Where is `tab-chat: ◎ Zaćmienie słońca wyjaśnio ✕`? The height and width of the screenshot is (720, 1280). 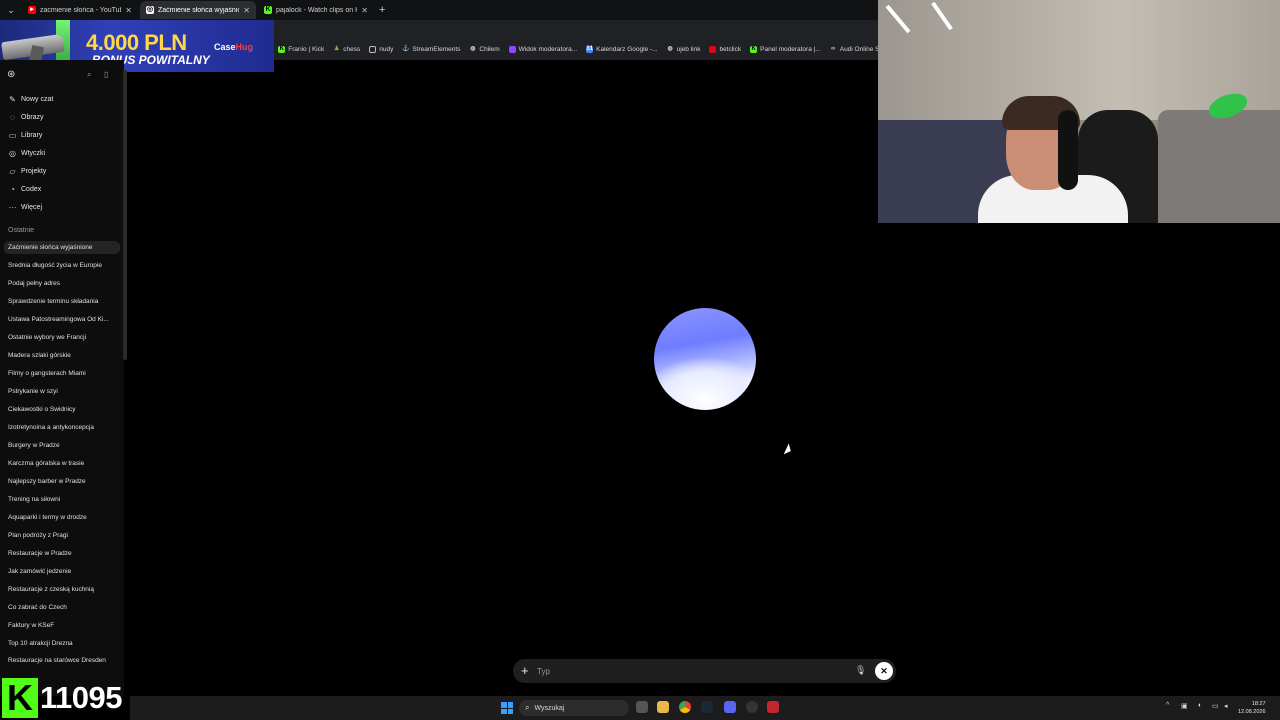 tab-chat: ◎ Zaćmienie słońca wyjaśnio ✕ is located at coordinates (198, 10).